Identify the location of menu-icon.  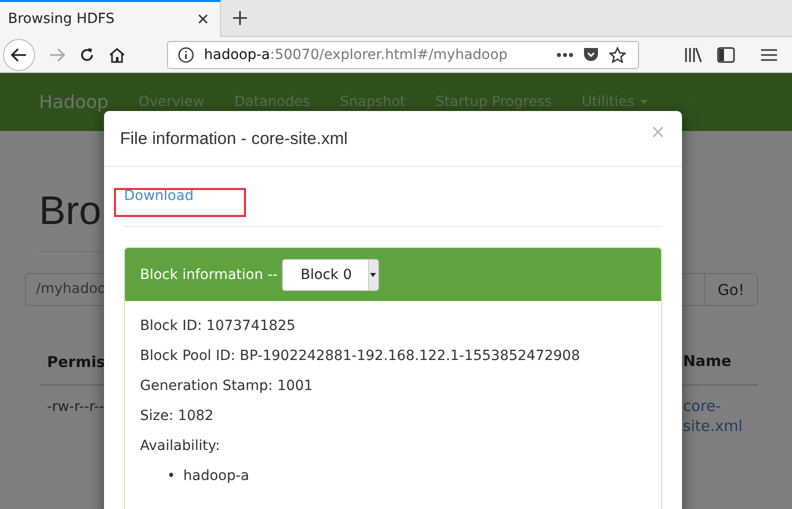
(769, 55).